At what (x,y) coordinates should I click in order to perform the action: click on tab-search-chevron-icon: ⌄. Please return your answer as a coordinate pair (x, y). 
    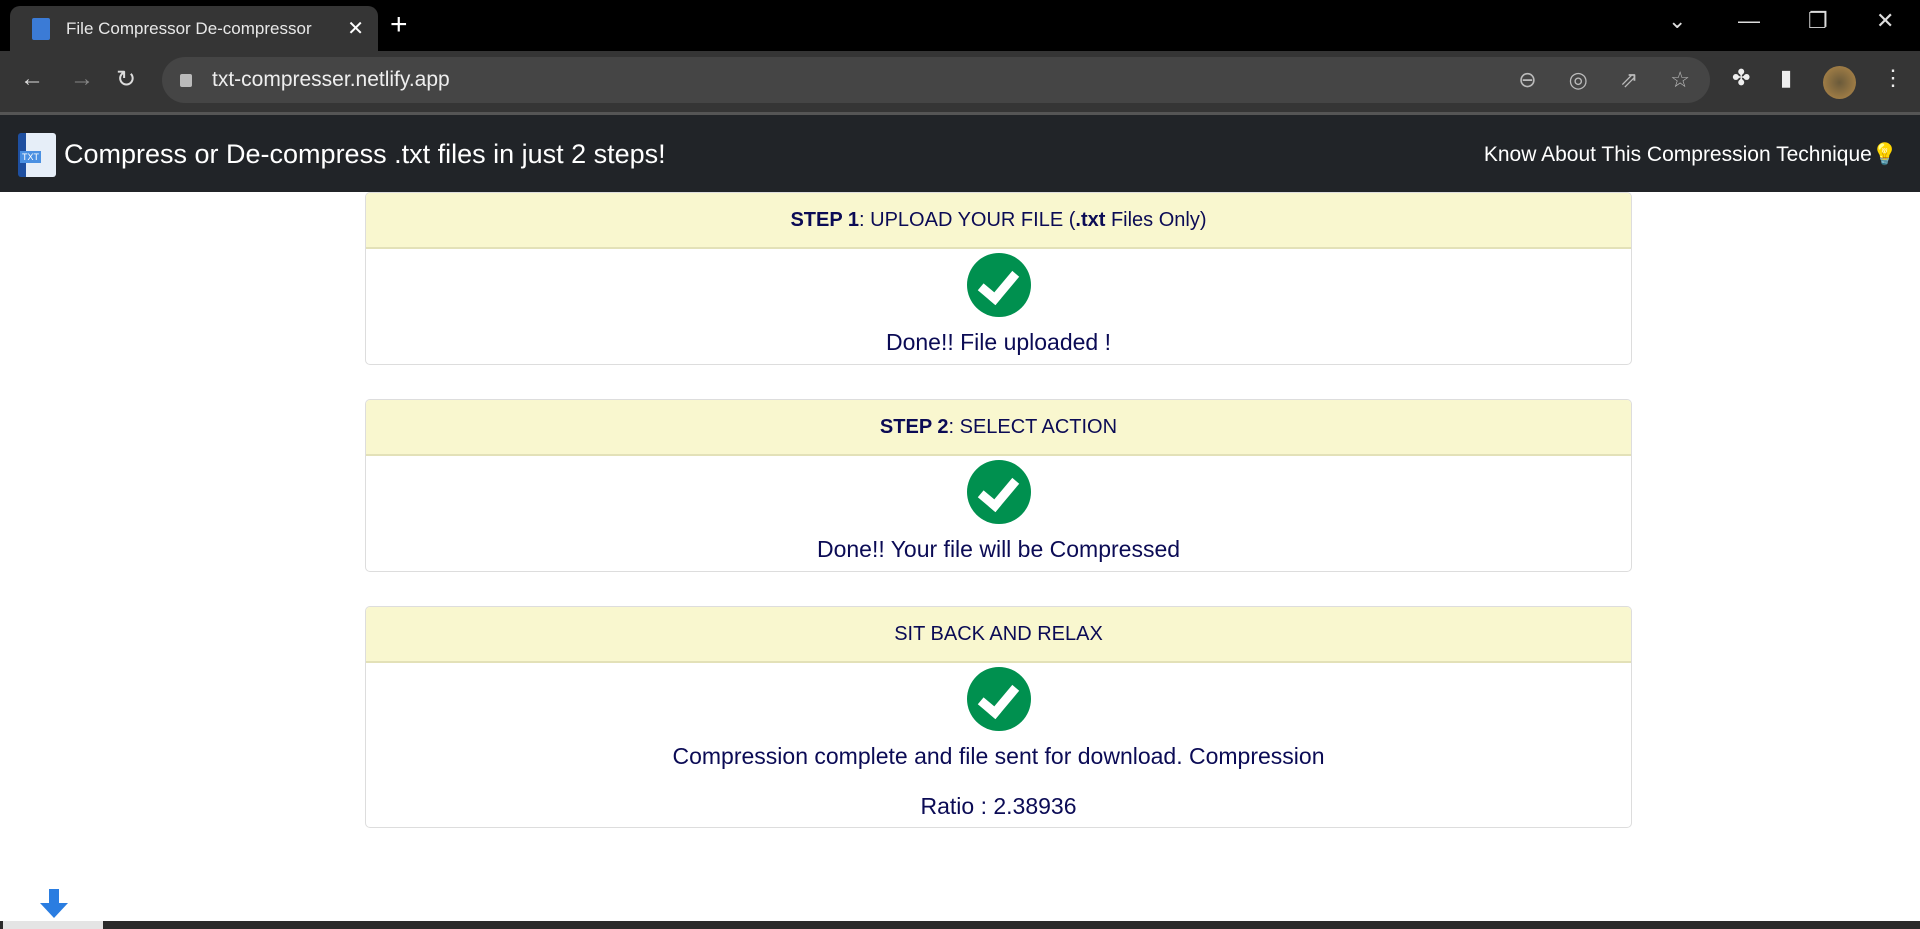
    Looking at the image, I should click on (1677, 21).